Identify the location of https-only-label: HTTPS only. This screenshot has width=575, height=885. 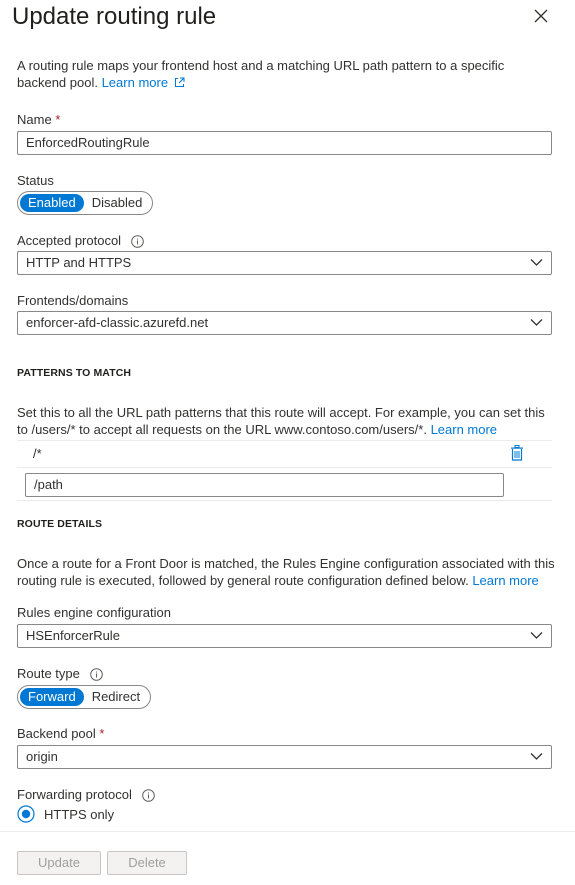
(79, 814).